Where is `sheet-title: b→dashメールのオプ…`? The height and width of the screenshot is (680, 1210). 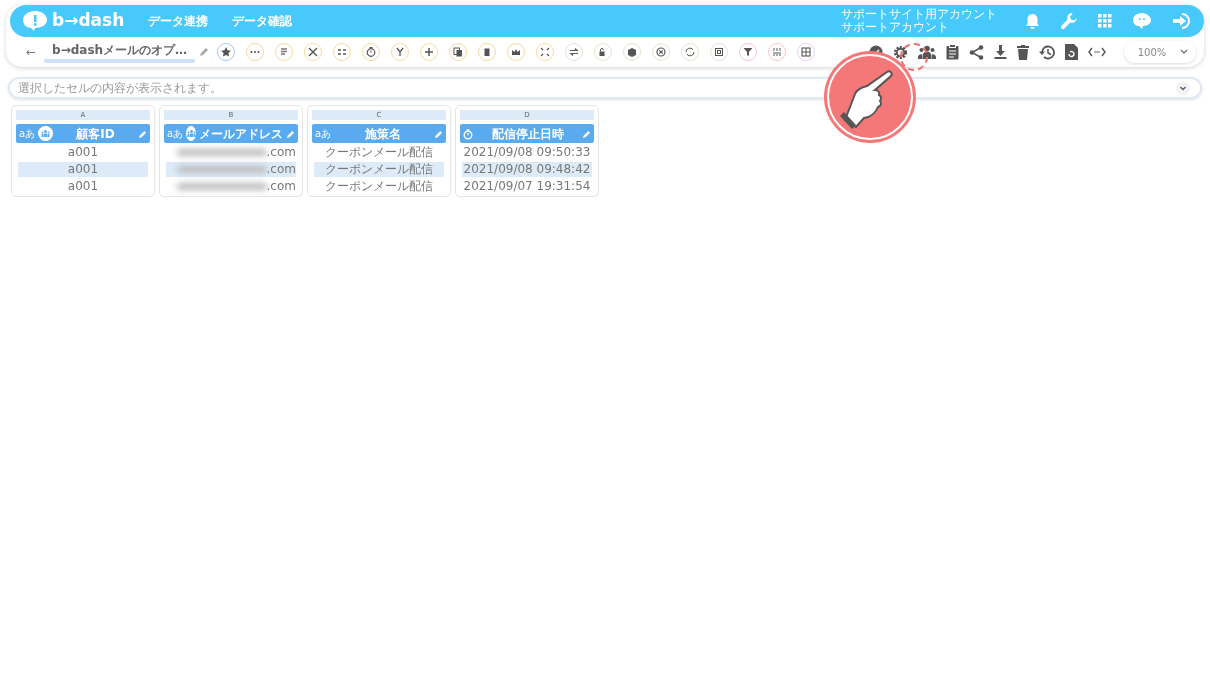 sheet-title: b→dashメールのオプ… is located at coordinates (120, 52).